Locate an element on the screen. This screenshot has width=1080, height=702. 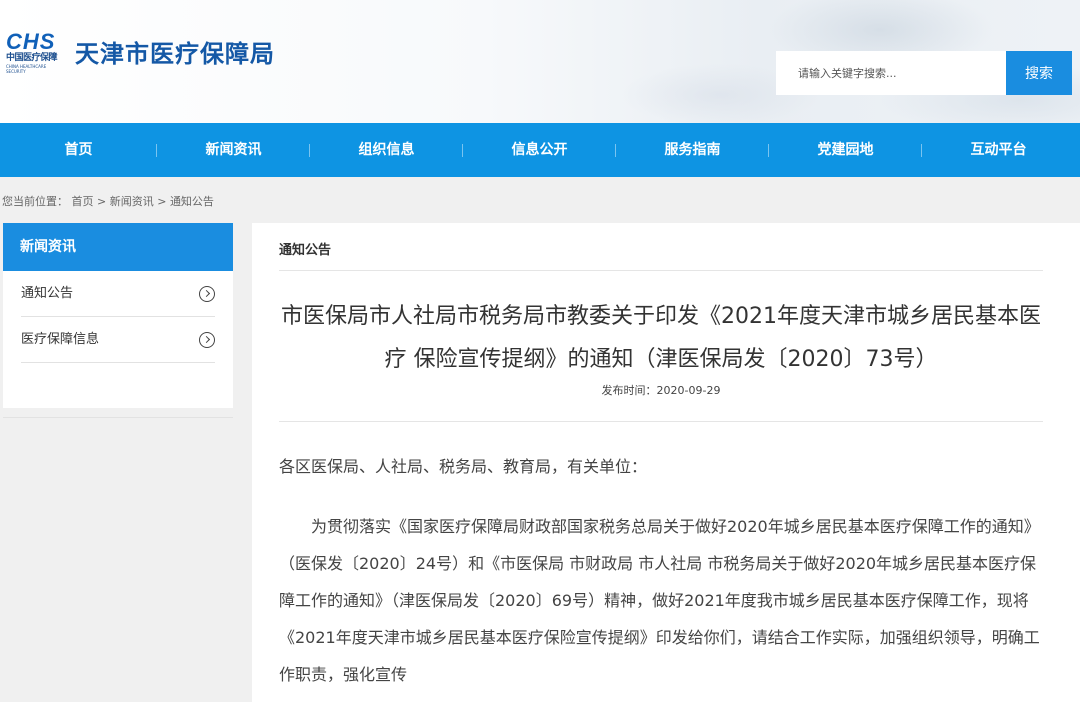
nav-item-home: 首页 is located at coordinates (78, 150).